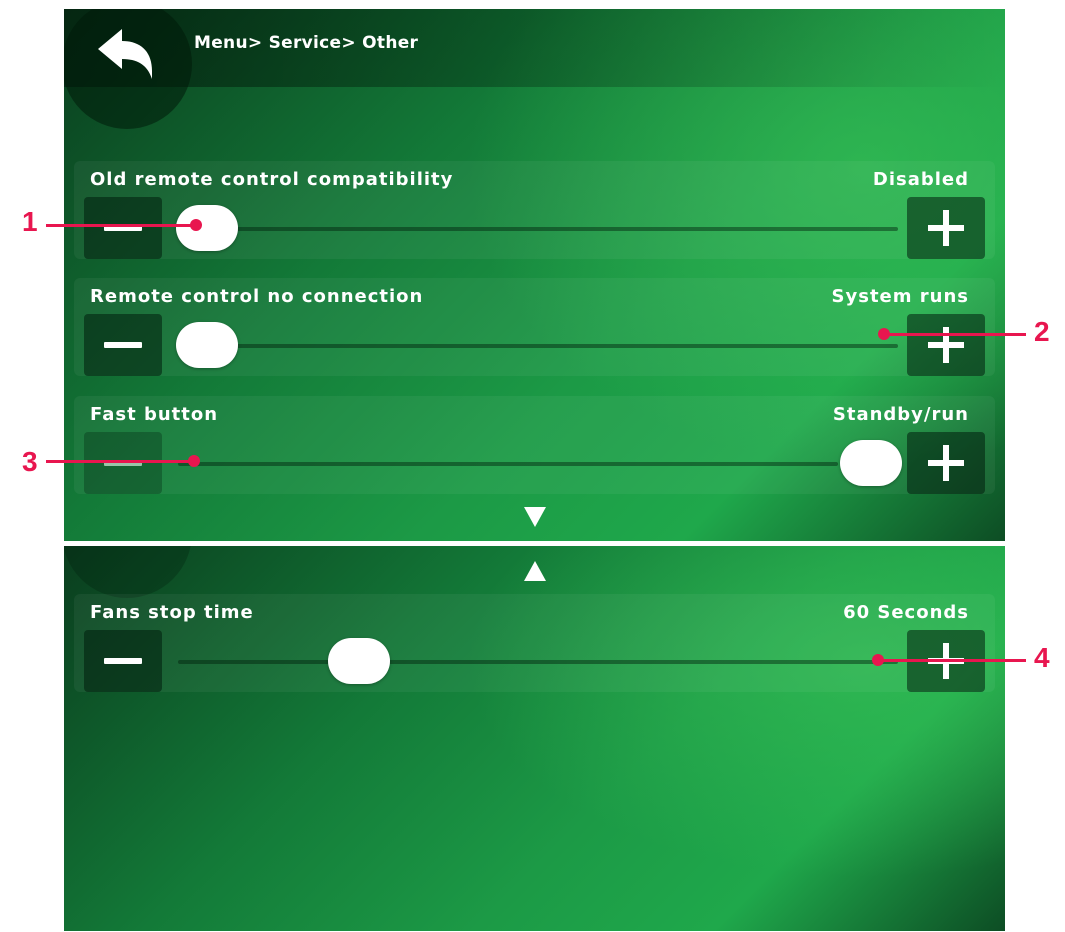 The width and height of the screenshot is (1065, 932). What do you see at coordinates (900, 414) in the screenshot?
I see `setting-value: Standby/run` at bounding box center [900, 414].